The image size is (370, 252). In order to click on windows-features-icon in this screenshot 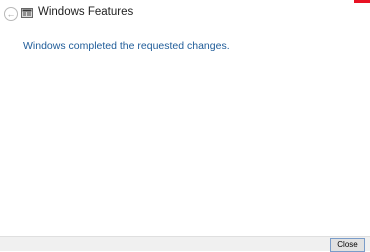, I will do `click(27, 13)`.